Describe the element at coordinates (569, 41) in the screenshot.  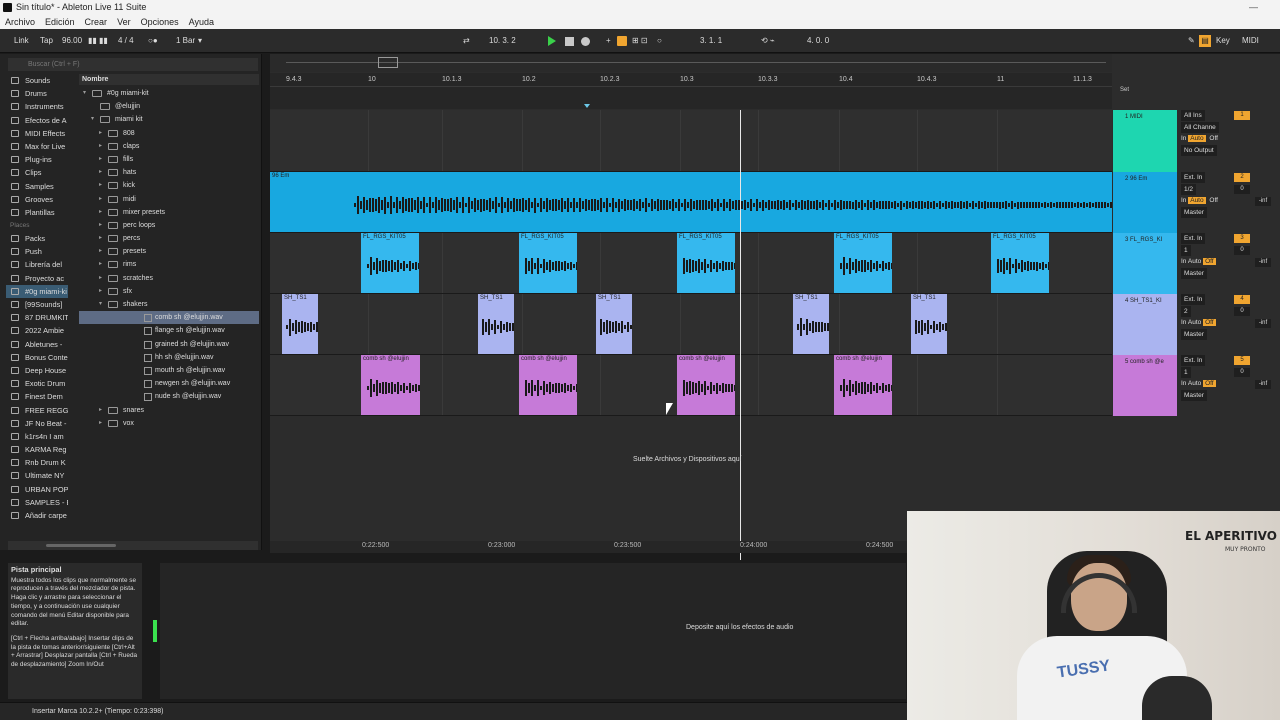
I see `stop-button` at that location.